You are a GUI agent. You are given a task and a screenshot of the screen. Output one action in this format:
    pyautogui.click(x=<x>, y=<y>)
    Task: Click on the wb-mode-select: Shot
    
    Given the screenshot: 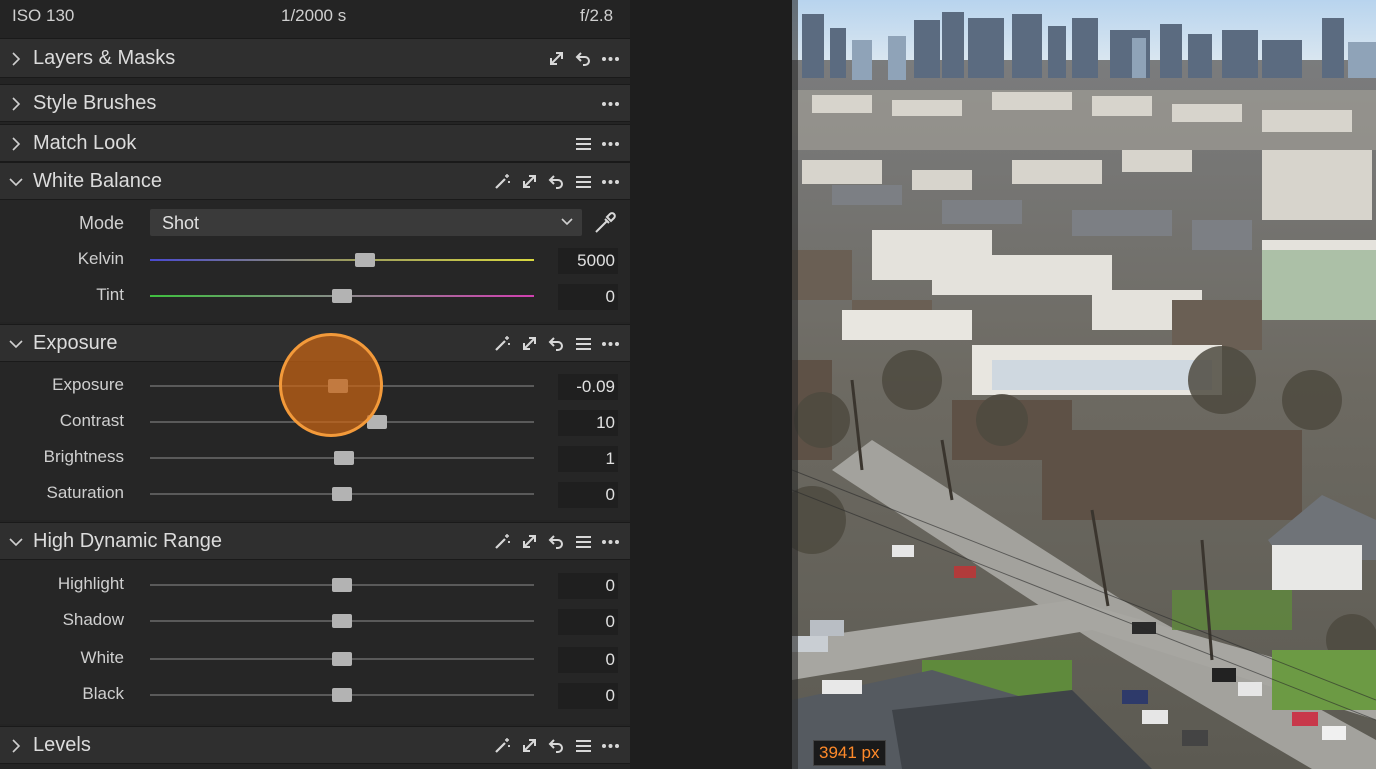 What is the action you would take?
    pyautogui.click(x=366, y=222)
    